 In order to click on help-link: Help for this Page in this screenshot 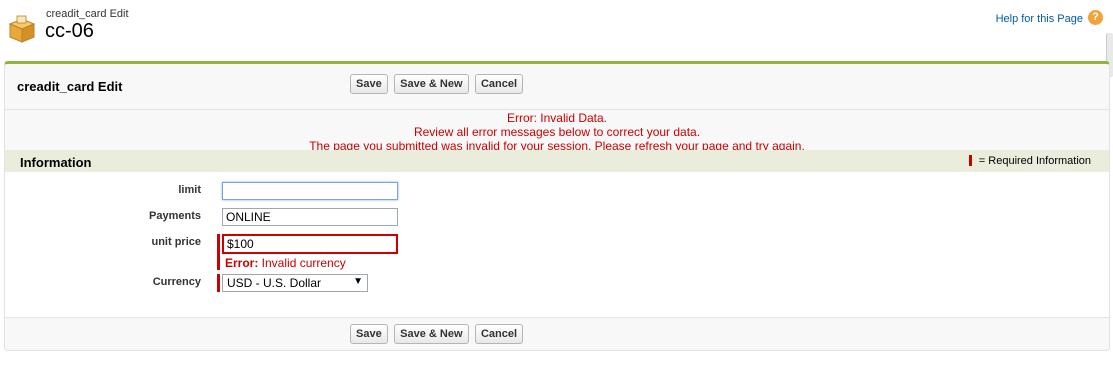, I will do `click(1039, 19)`.